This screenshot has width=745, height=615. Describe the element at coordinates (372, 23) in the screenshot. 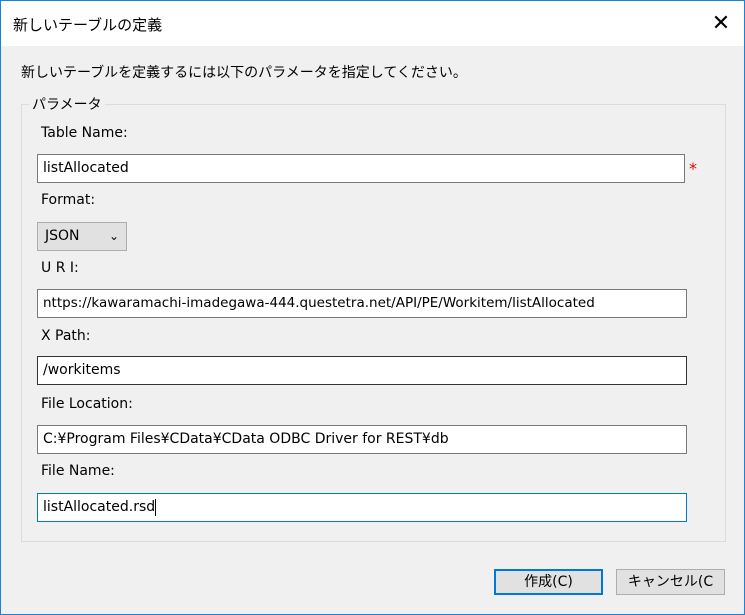

I see `title-bar: 新しいテーブルの定義 ✕` at that location.